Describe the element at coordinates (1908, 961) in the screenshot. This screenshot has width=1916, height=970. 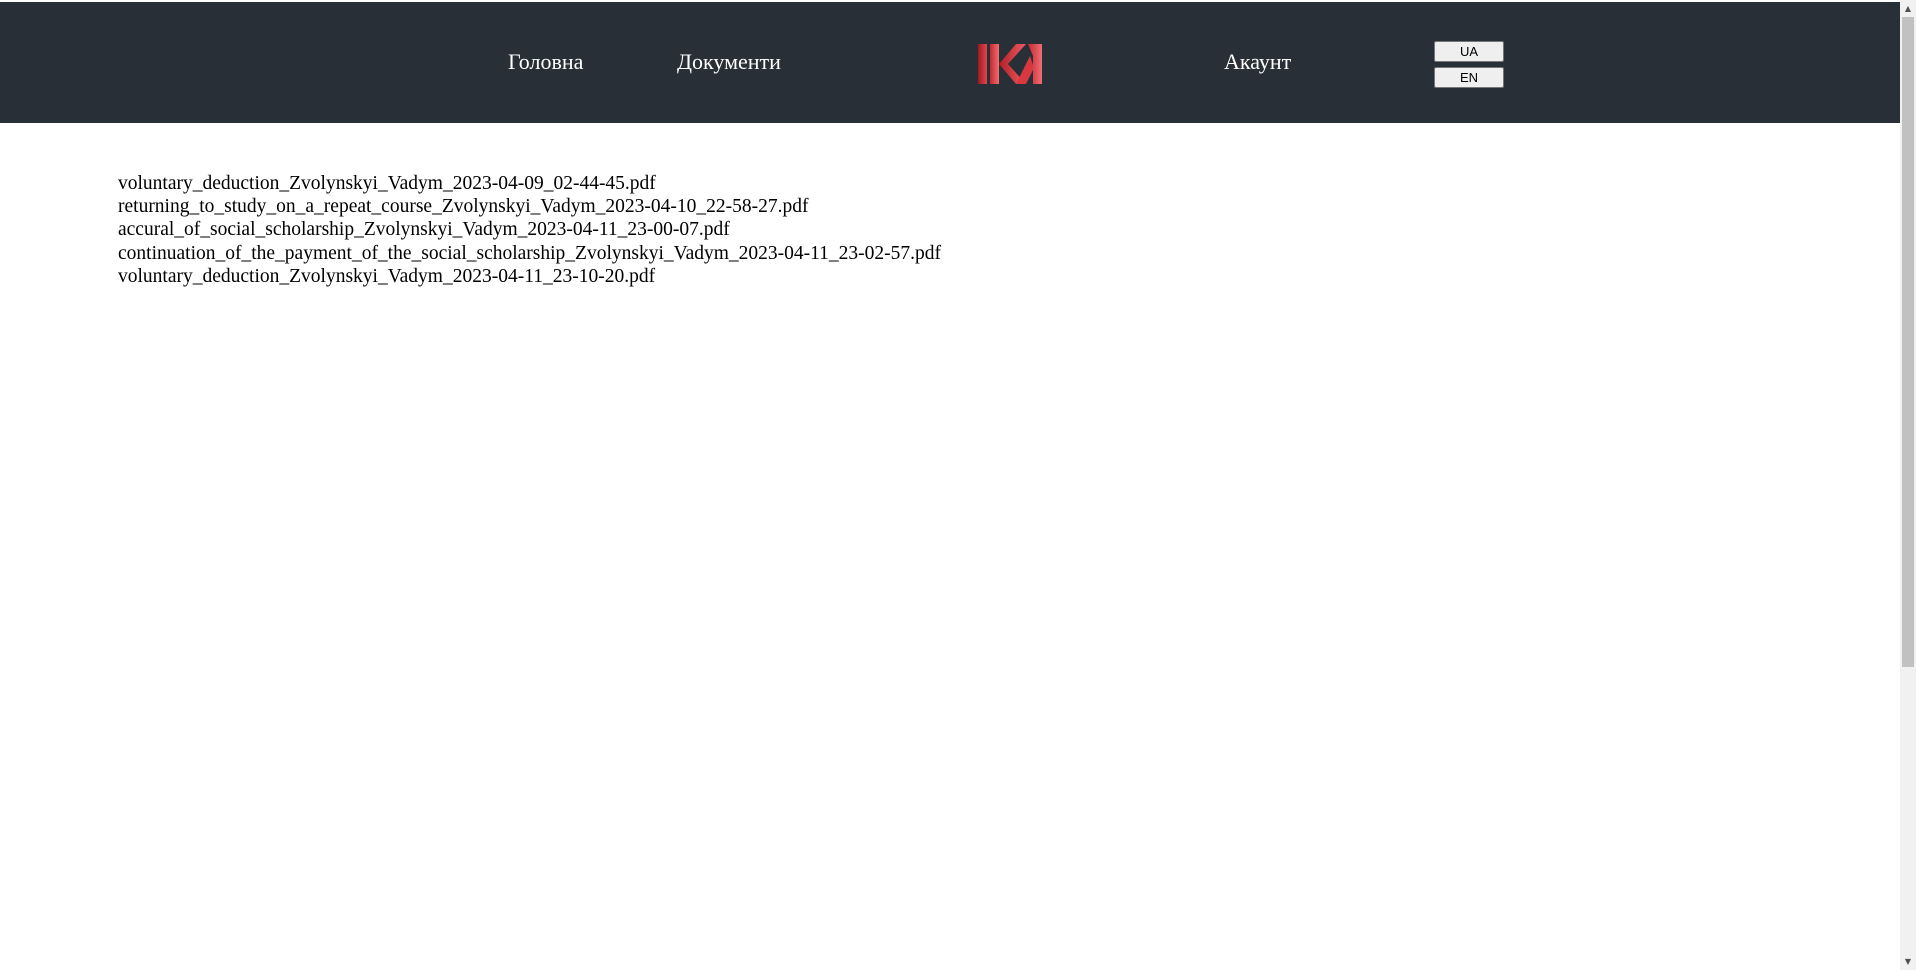
I see `scroll-down-arrow-icon: ▼` at that location.